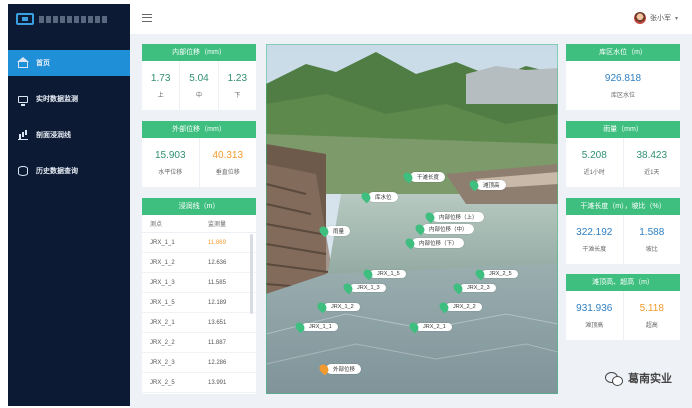 The height and width of the screenshot is (408, 692). What do you see at coordinates (595, 162) in the screenshot?
I see `metric: 5.208 近1小时` at bounding box center [595, 162].